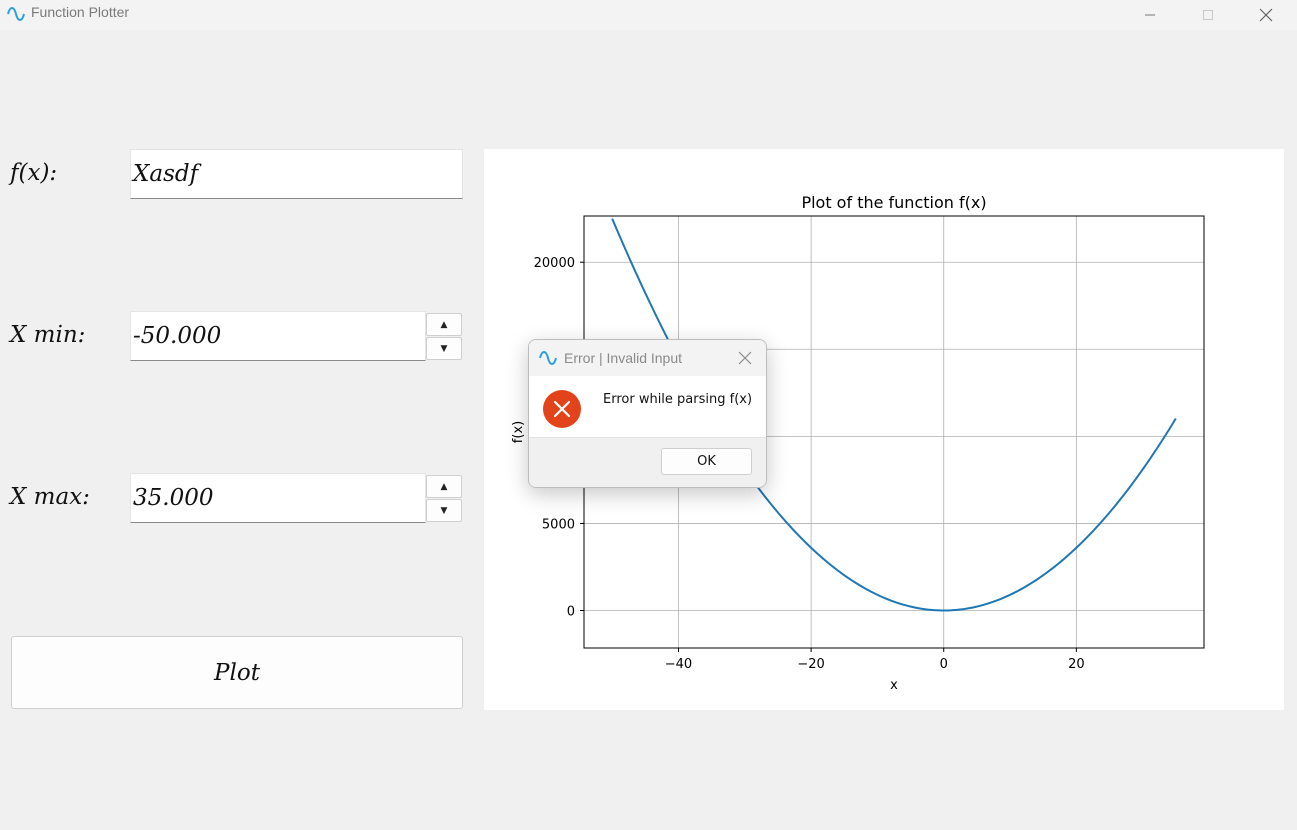  I want to click on minimize-button, so click(1150, 15).